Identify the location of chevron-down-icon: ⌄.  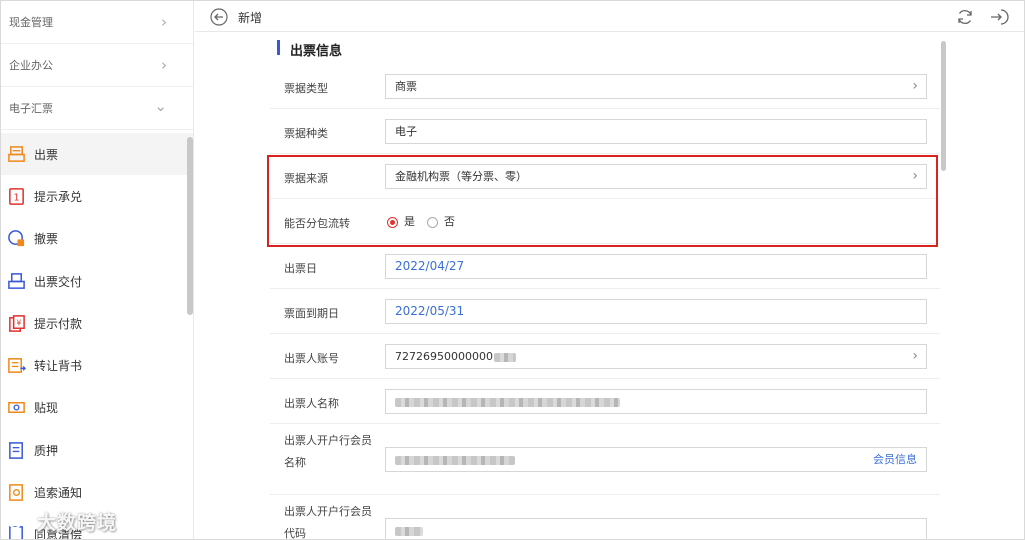
(160, 106).